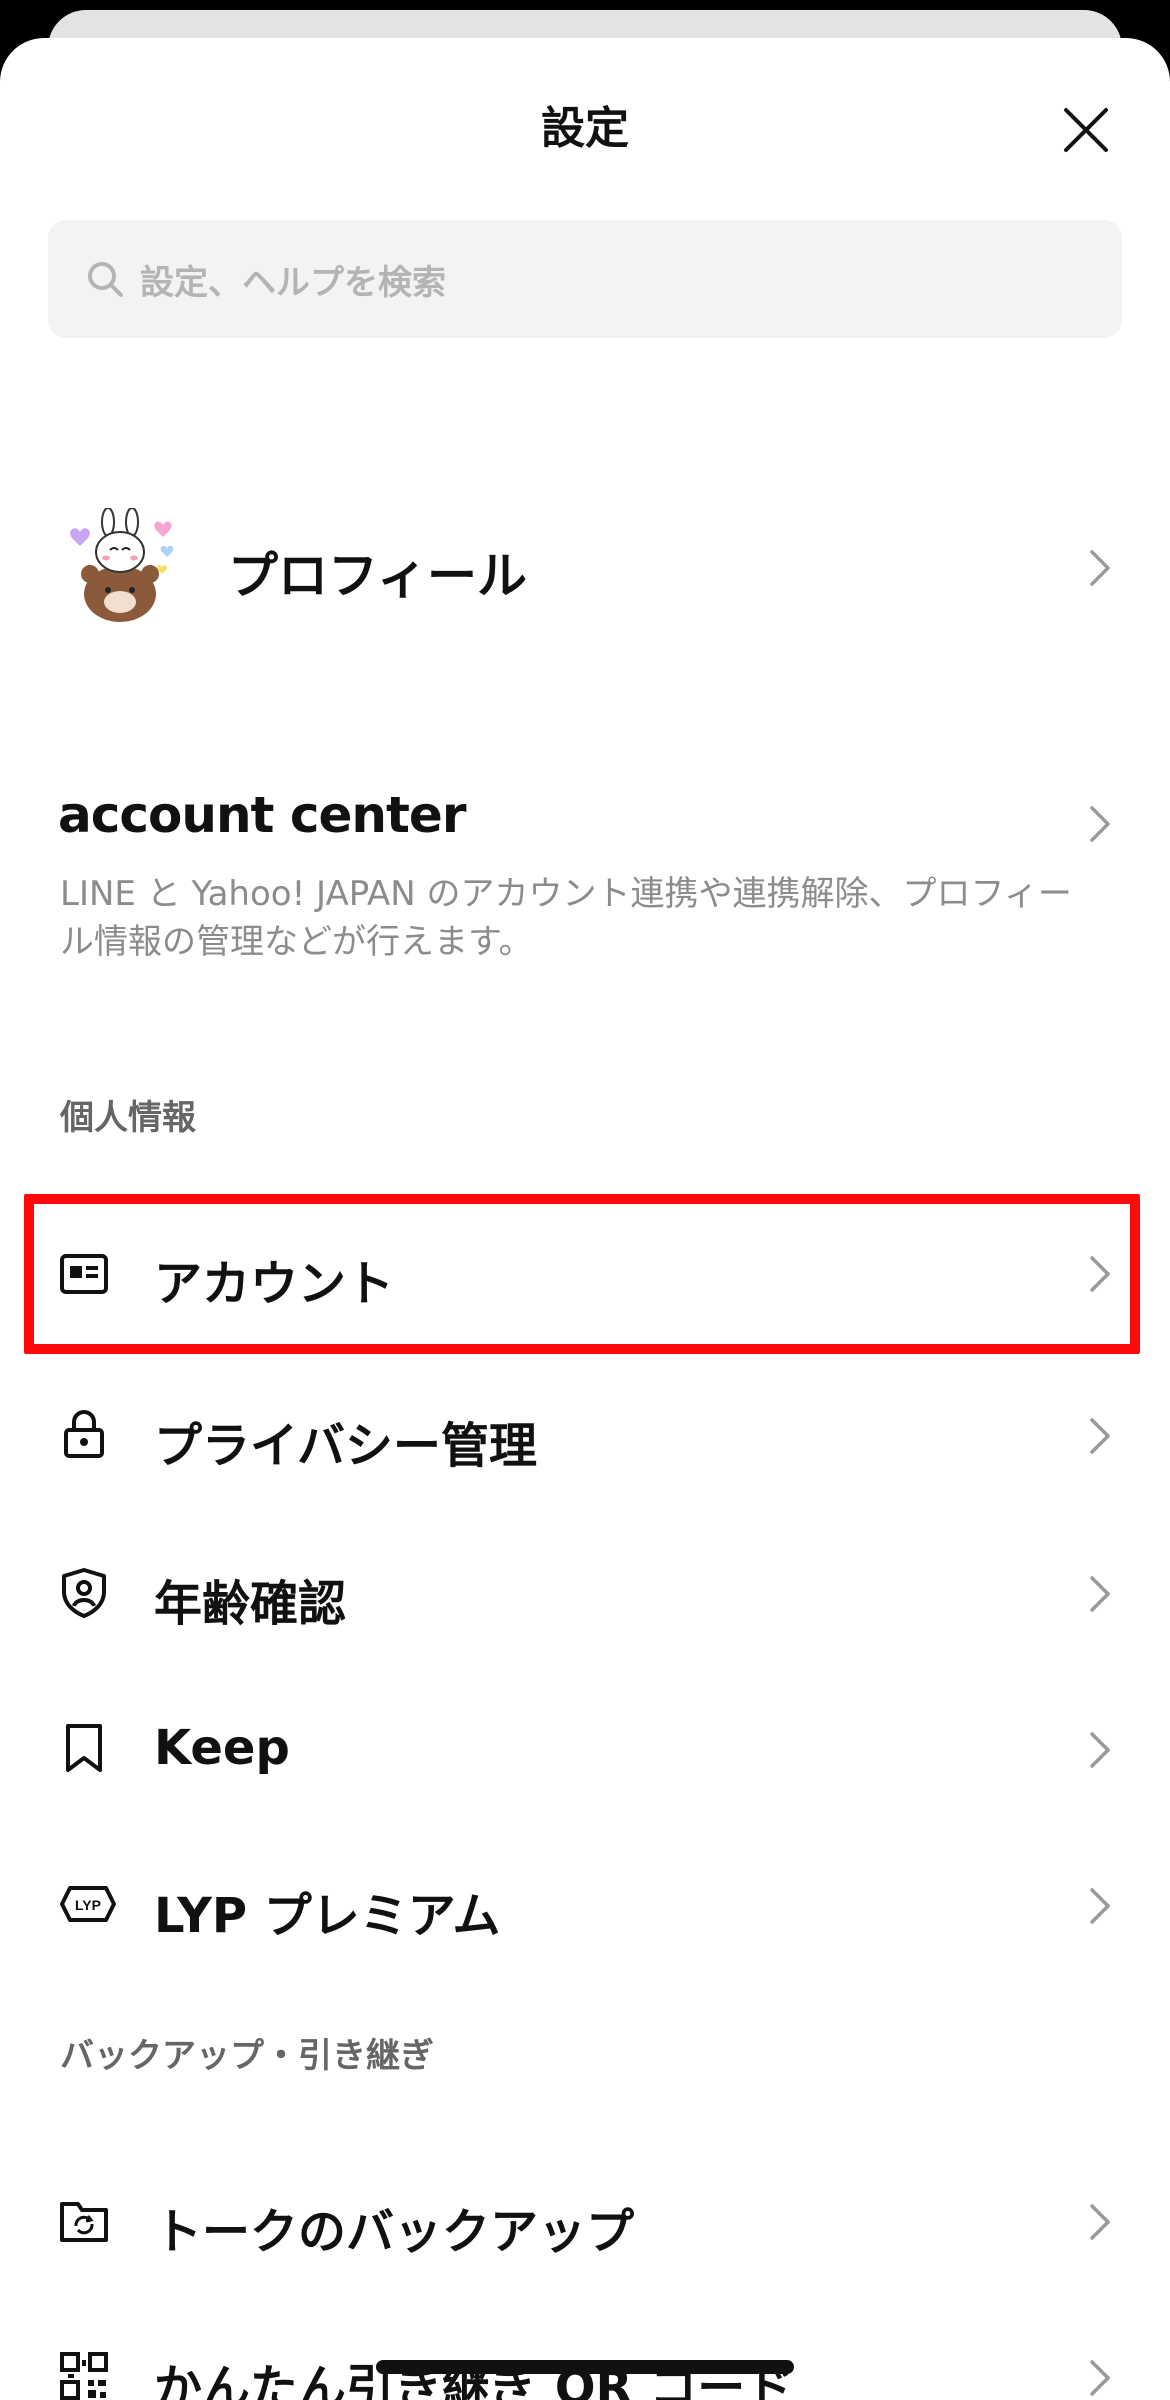 Image resolution: width=1170 pixels, height=2400 pixels. I want to click on settings-item-label: LYP プレミアム, so click(327, 1916).